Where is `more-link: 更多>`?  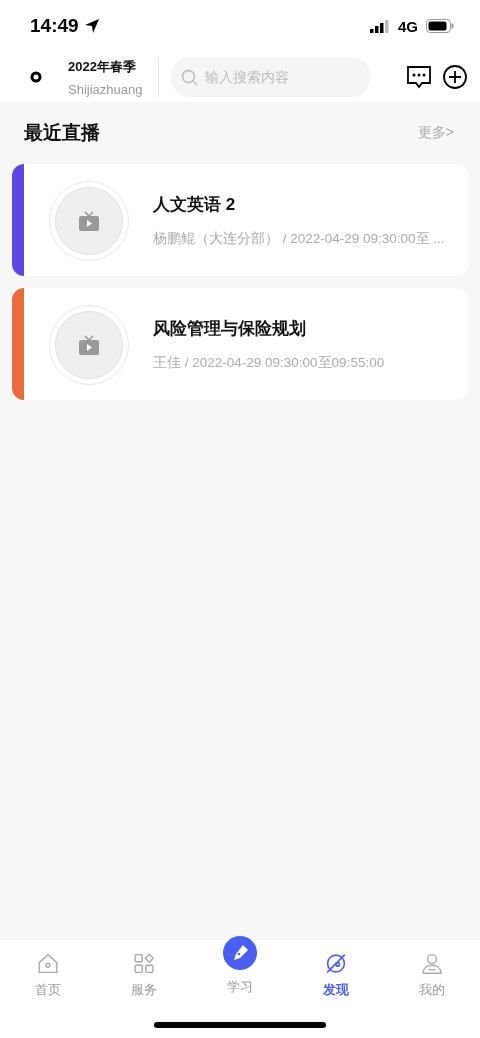 more-link: 更多> is located at coordinates (435, 133).